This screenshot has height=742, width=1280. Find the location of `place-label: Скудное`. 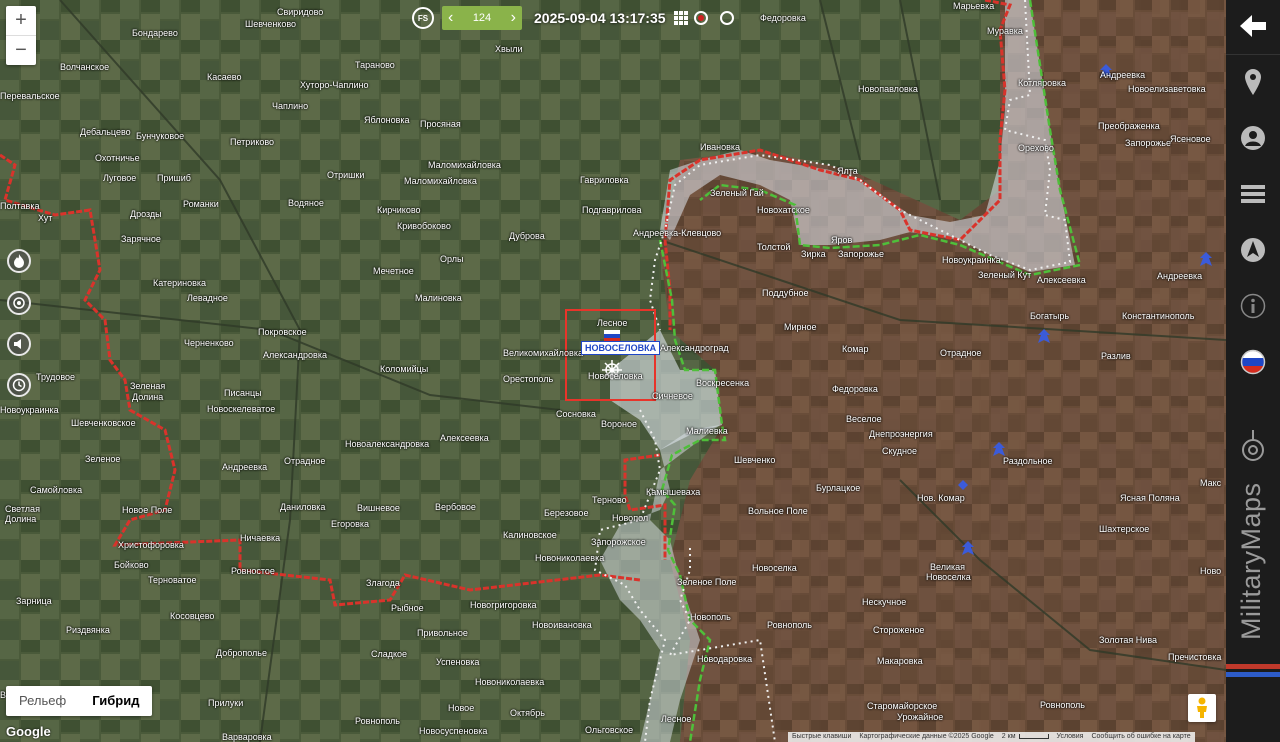

place-label: Скудное is located at coordinates (899, 451).